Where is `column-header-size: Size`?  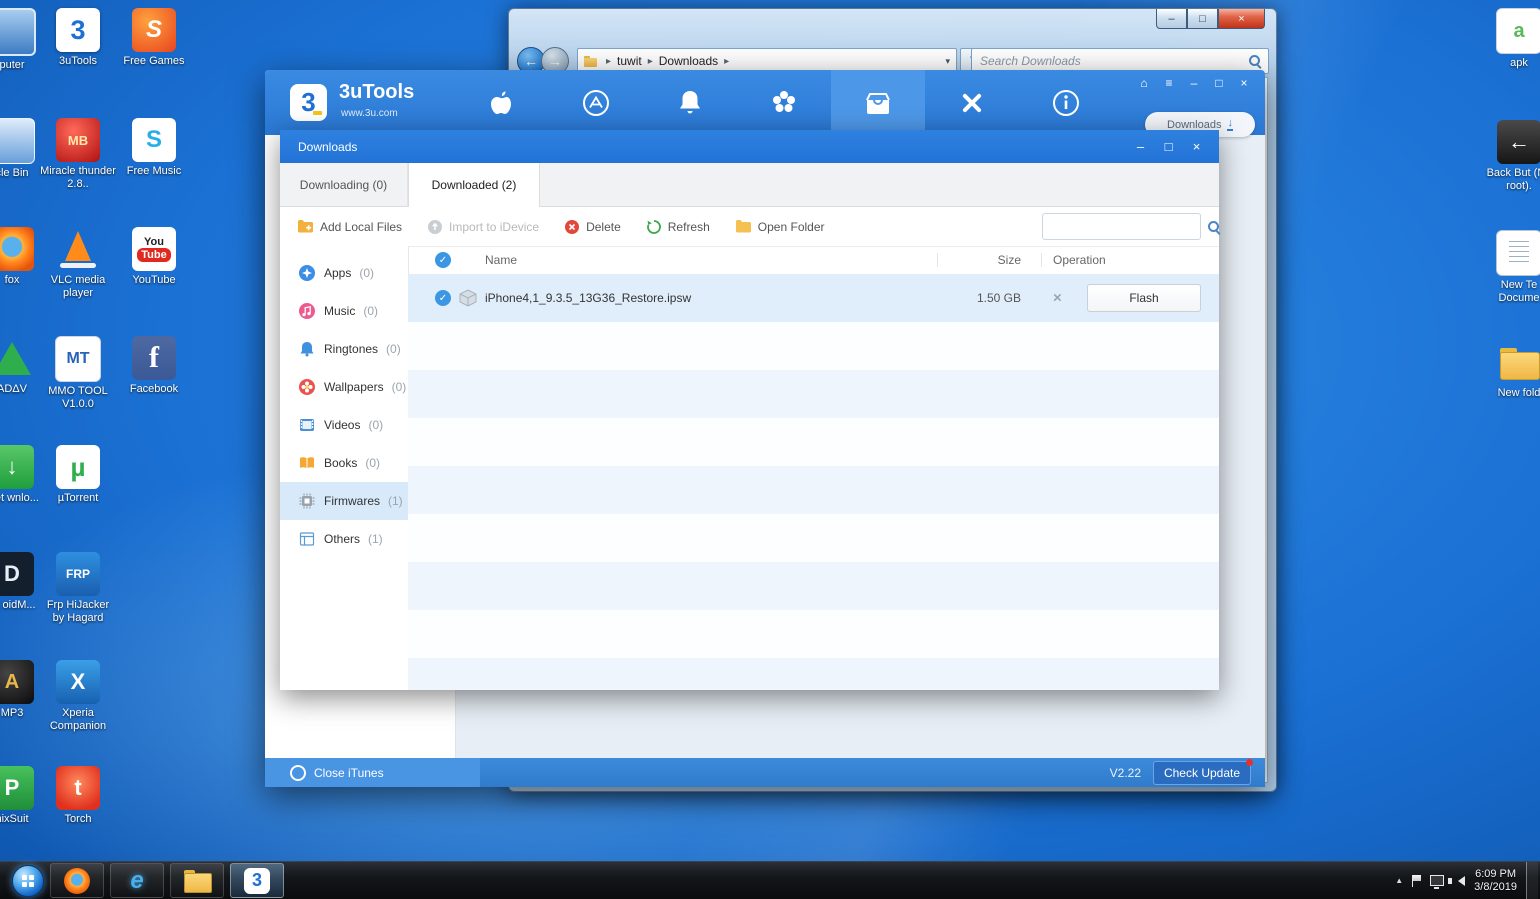 column-header-size: Size is located at coordinates (1009, 260).